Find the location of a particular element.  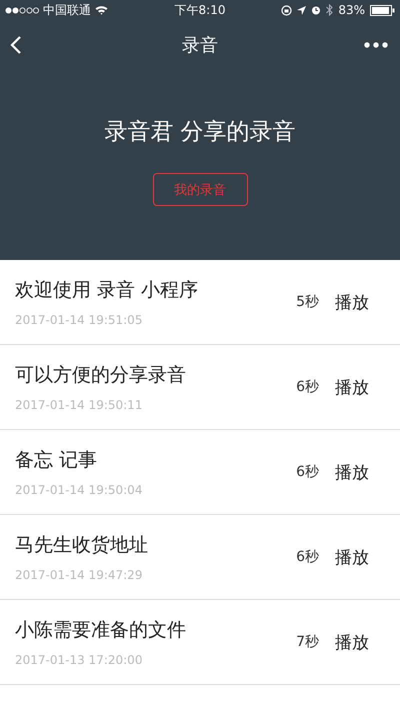

chevron-left-icon is located at coordinates (16, 45).